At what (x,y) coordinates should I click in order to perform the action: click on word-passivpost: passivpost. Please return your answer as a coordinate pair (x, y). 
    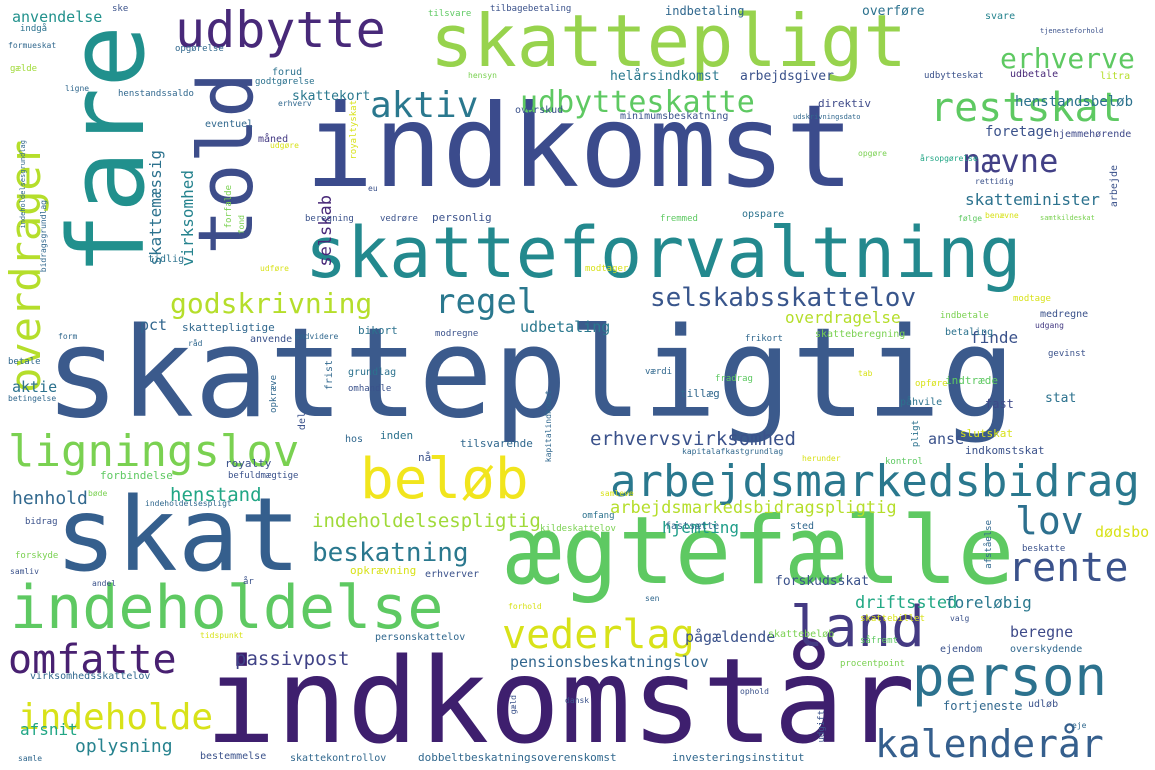
    Looking at the image, I should click on (292, 659).